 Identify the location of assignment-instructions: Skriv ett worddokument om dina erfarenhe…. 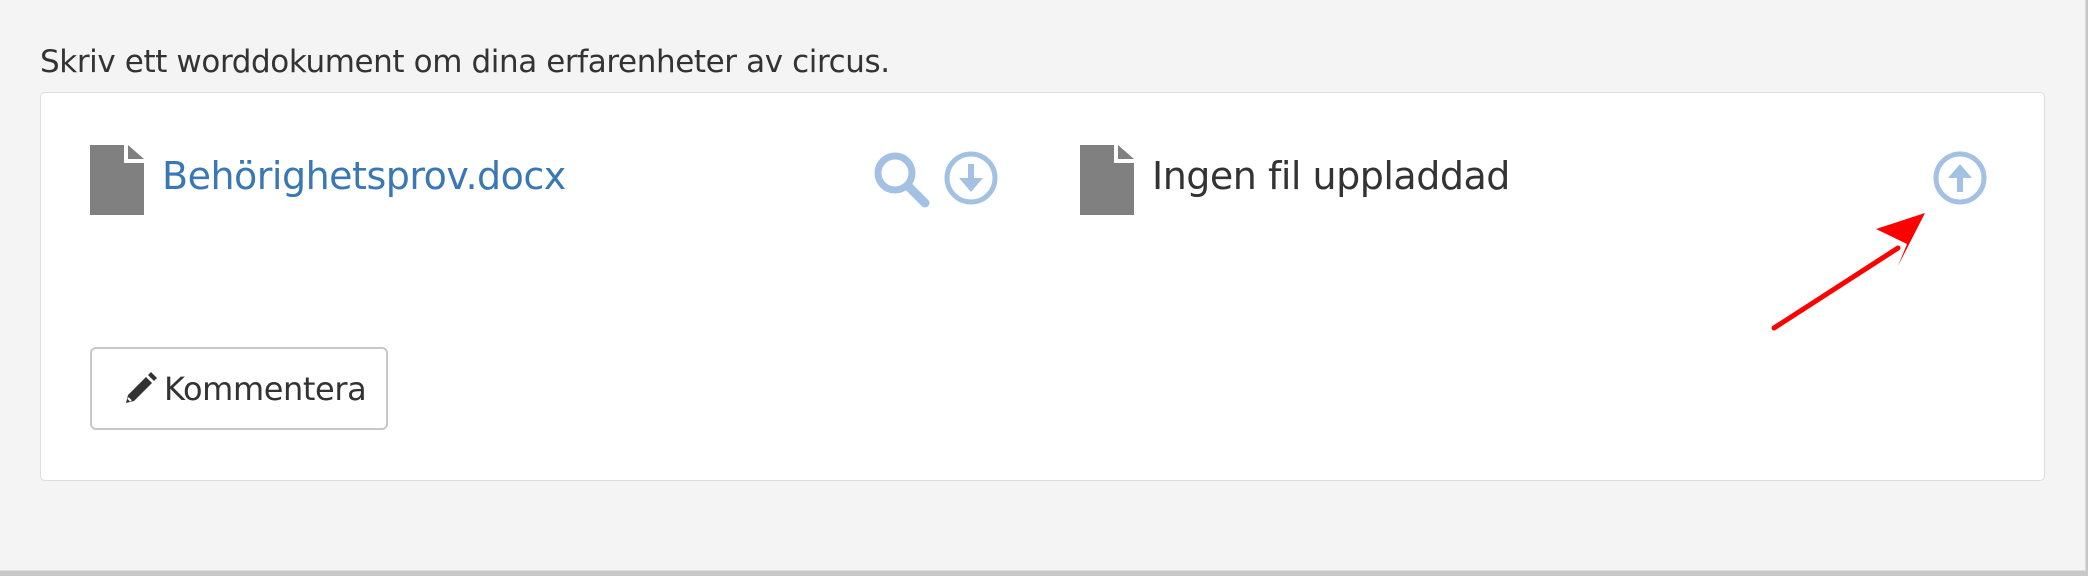
(465, 62).